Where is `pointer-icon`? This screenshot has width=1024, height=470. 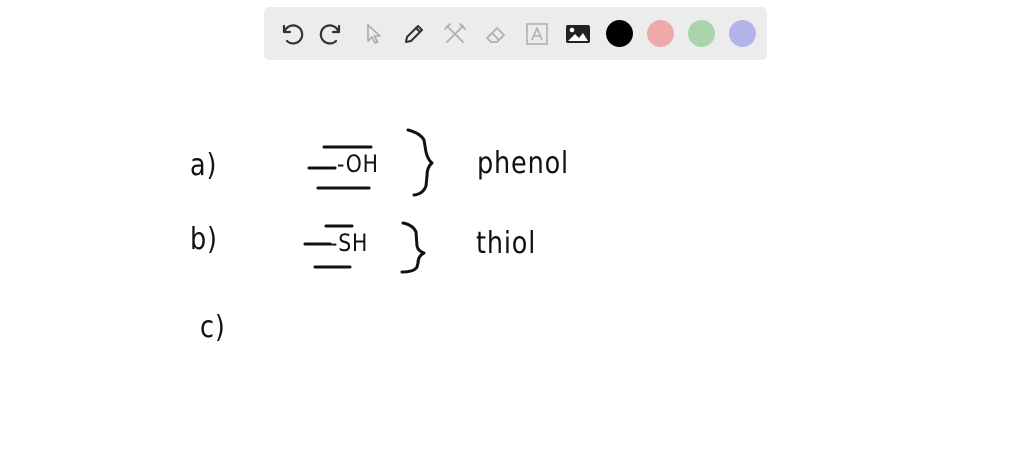 pointer-icon is located at coordinates (374, 33).